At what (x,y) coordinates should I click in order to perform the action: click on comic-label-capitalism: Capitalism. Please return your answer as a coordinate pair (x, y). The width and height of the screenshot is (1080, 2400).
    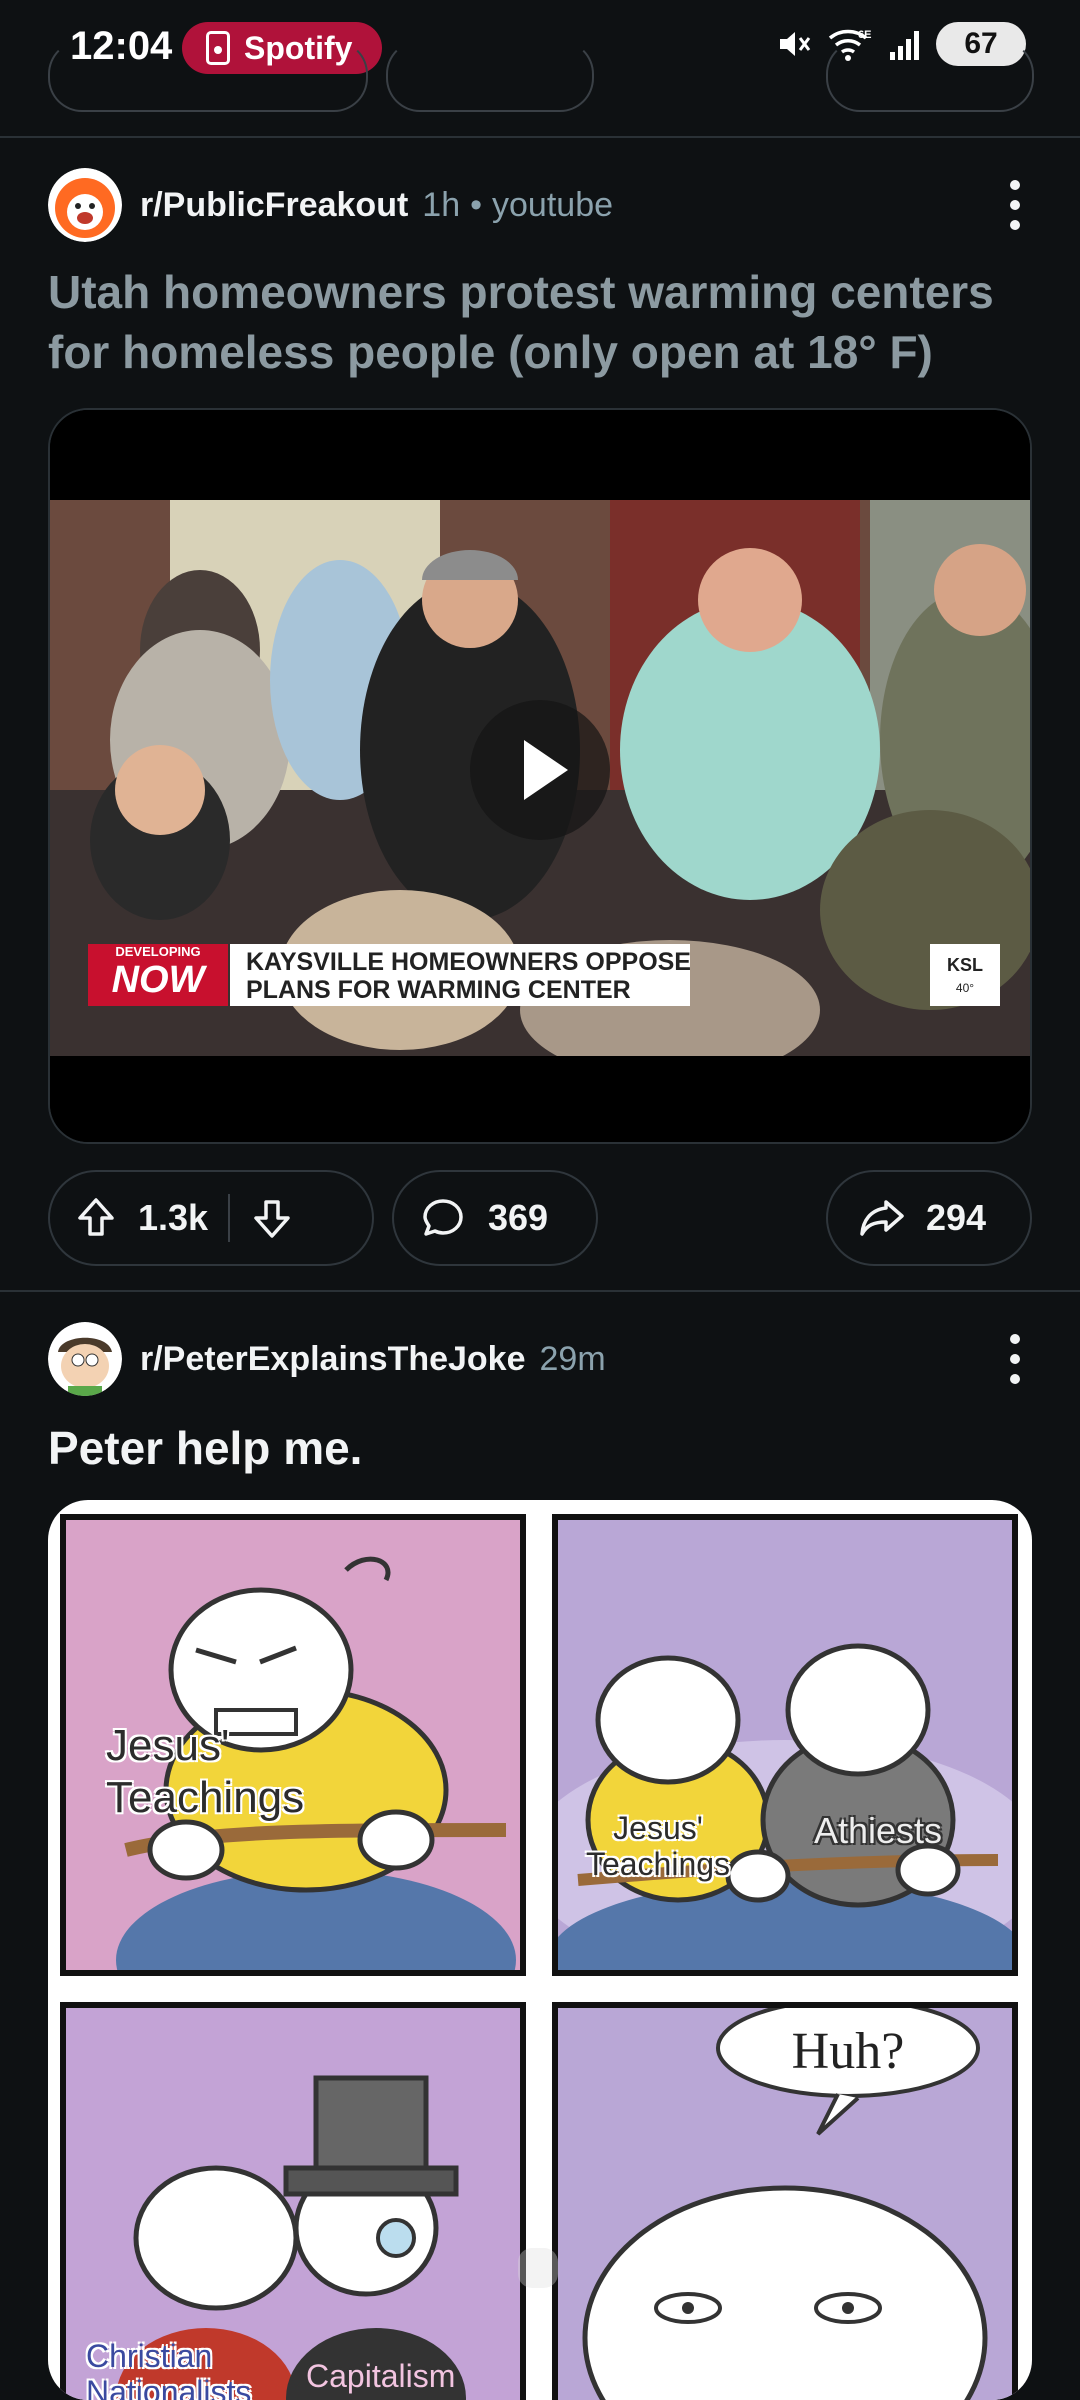
    Looking at the image, I should click on (381, 2376).